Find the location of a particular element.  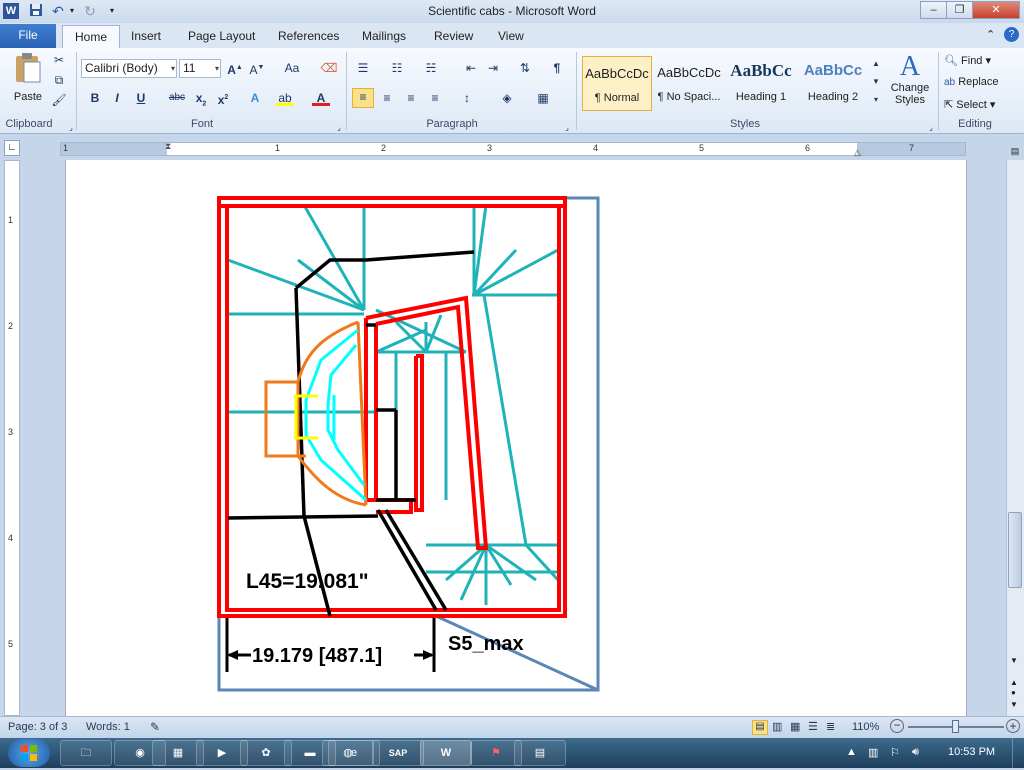

style-normal: AaBbCcDc ¶ Normal is located at coordinates (617, 83).